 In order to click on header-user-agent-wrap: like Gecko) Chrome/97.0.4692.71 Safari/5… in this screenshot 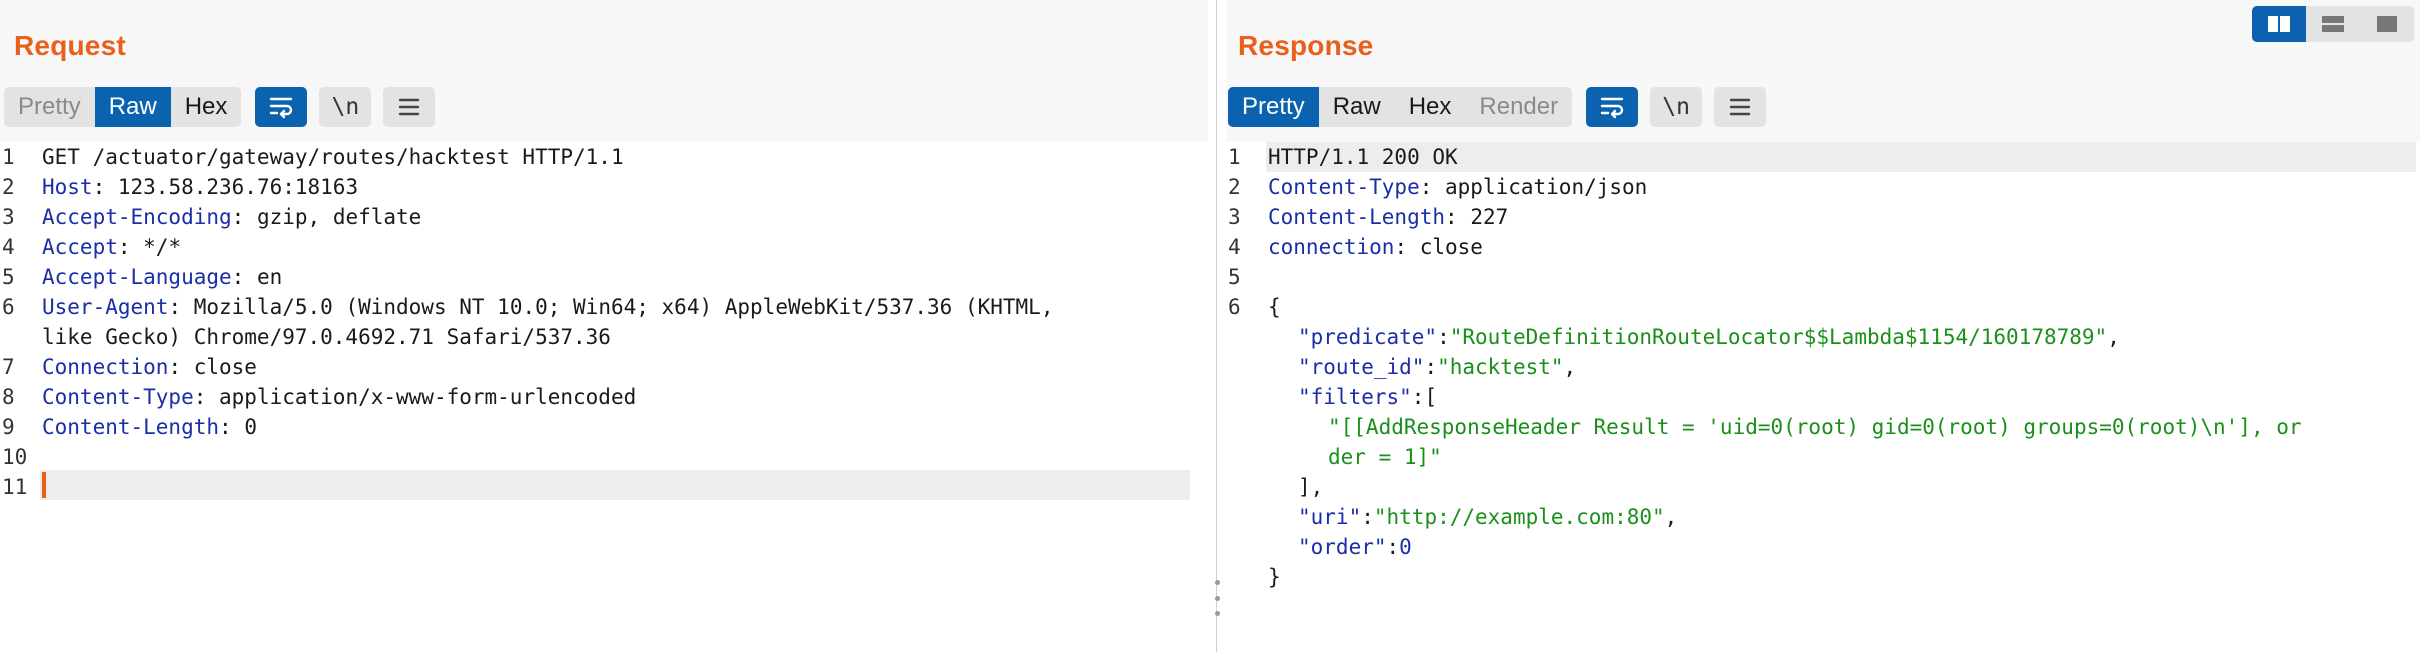, I will do `click(326, 337)`.